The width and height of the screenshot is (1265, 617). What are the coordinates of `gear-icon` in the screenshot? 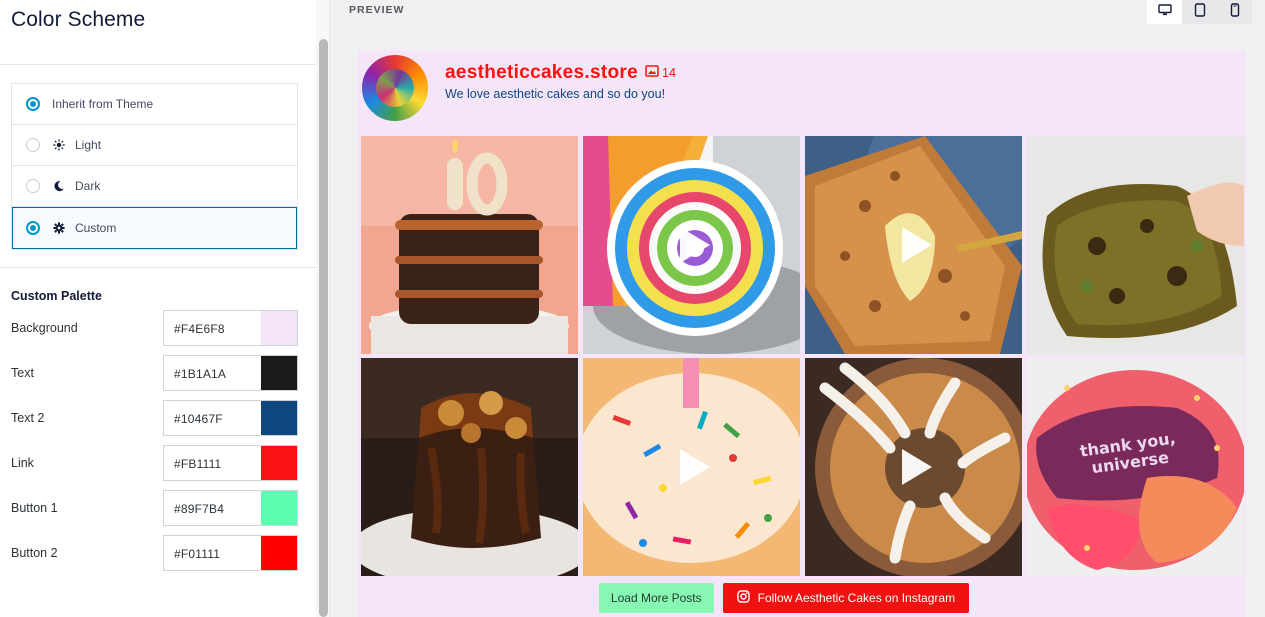 It's located at (59, 228).